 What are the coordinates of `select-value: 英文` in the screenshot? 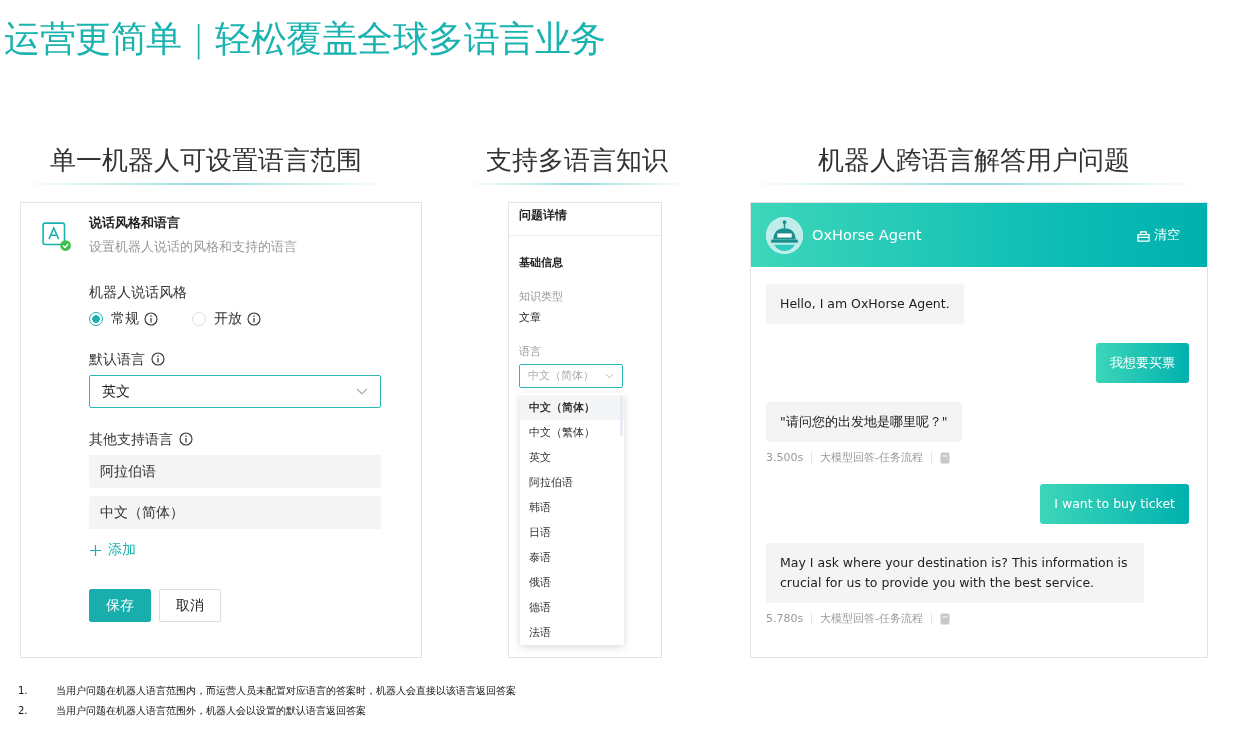 It's located at (116, 391).